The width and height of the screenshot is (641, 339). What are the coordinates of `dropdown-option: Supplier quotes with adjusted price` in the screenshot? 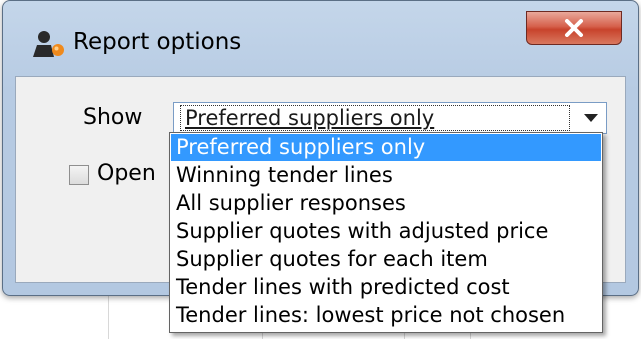 It's located at (386, 231).